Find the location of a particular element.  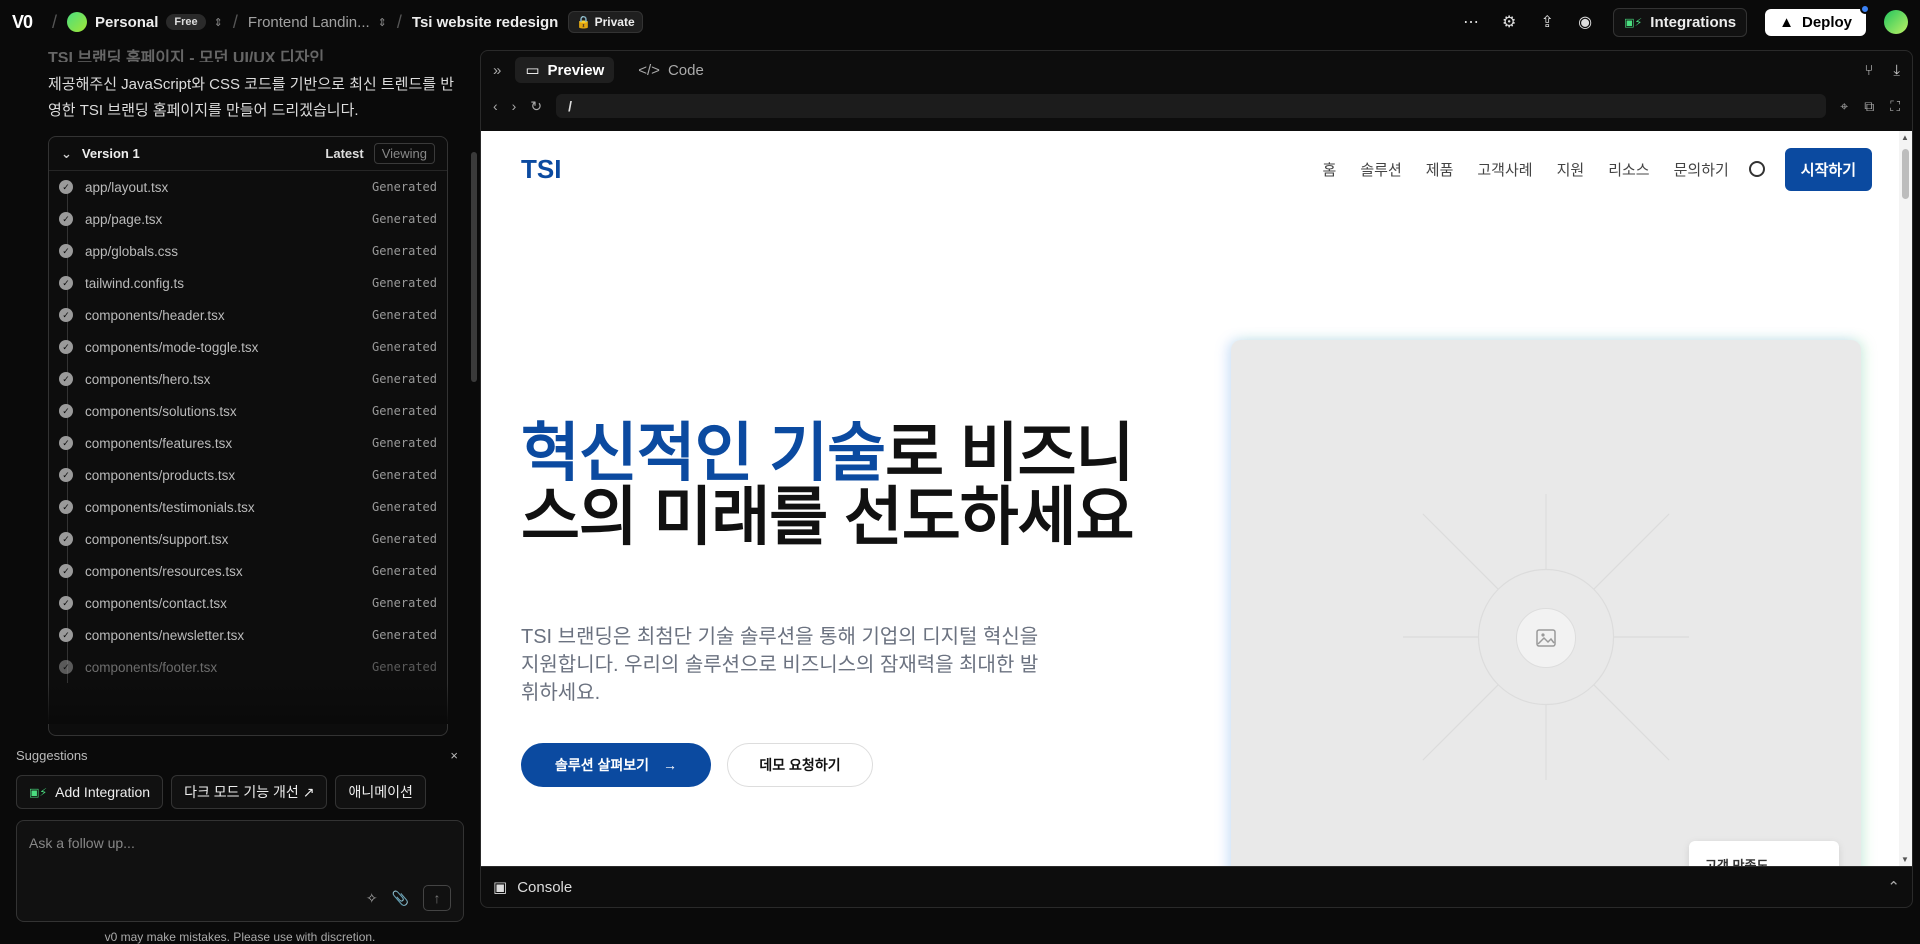

satisfaction-card: 고객 만족도 is located at coordinates (1764, 853).